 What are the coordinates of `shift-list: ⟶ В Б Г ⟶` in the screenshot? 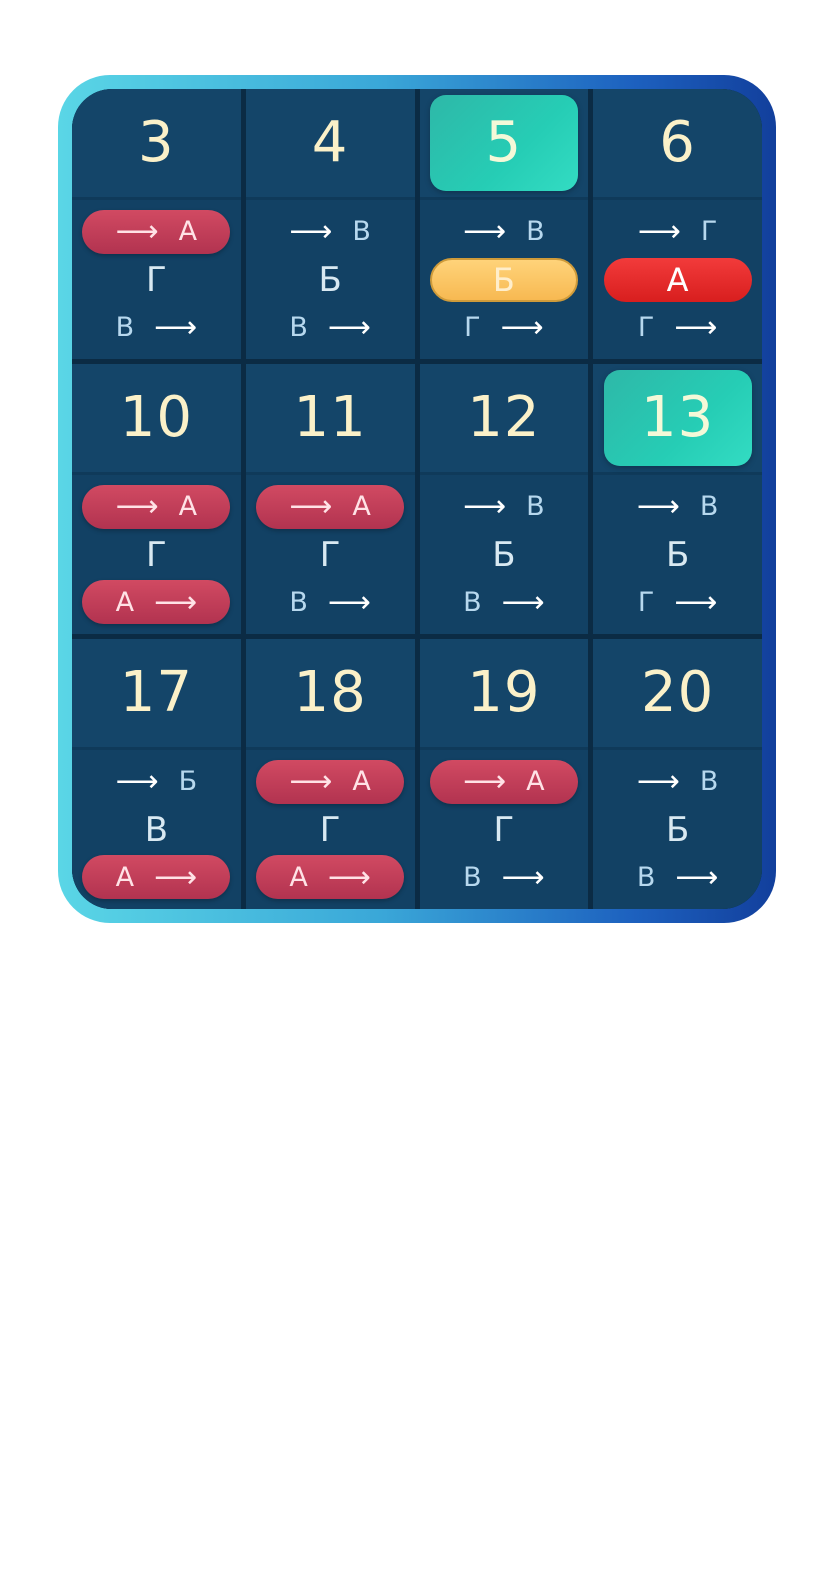 It's located at (504, 279).